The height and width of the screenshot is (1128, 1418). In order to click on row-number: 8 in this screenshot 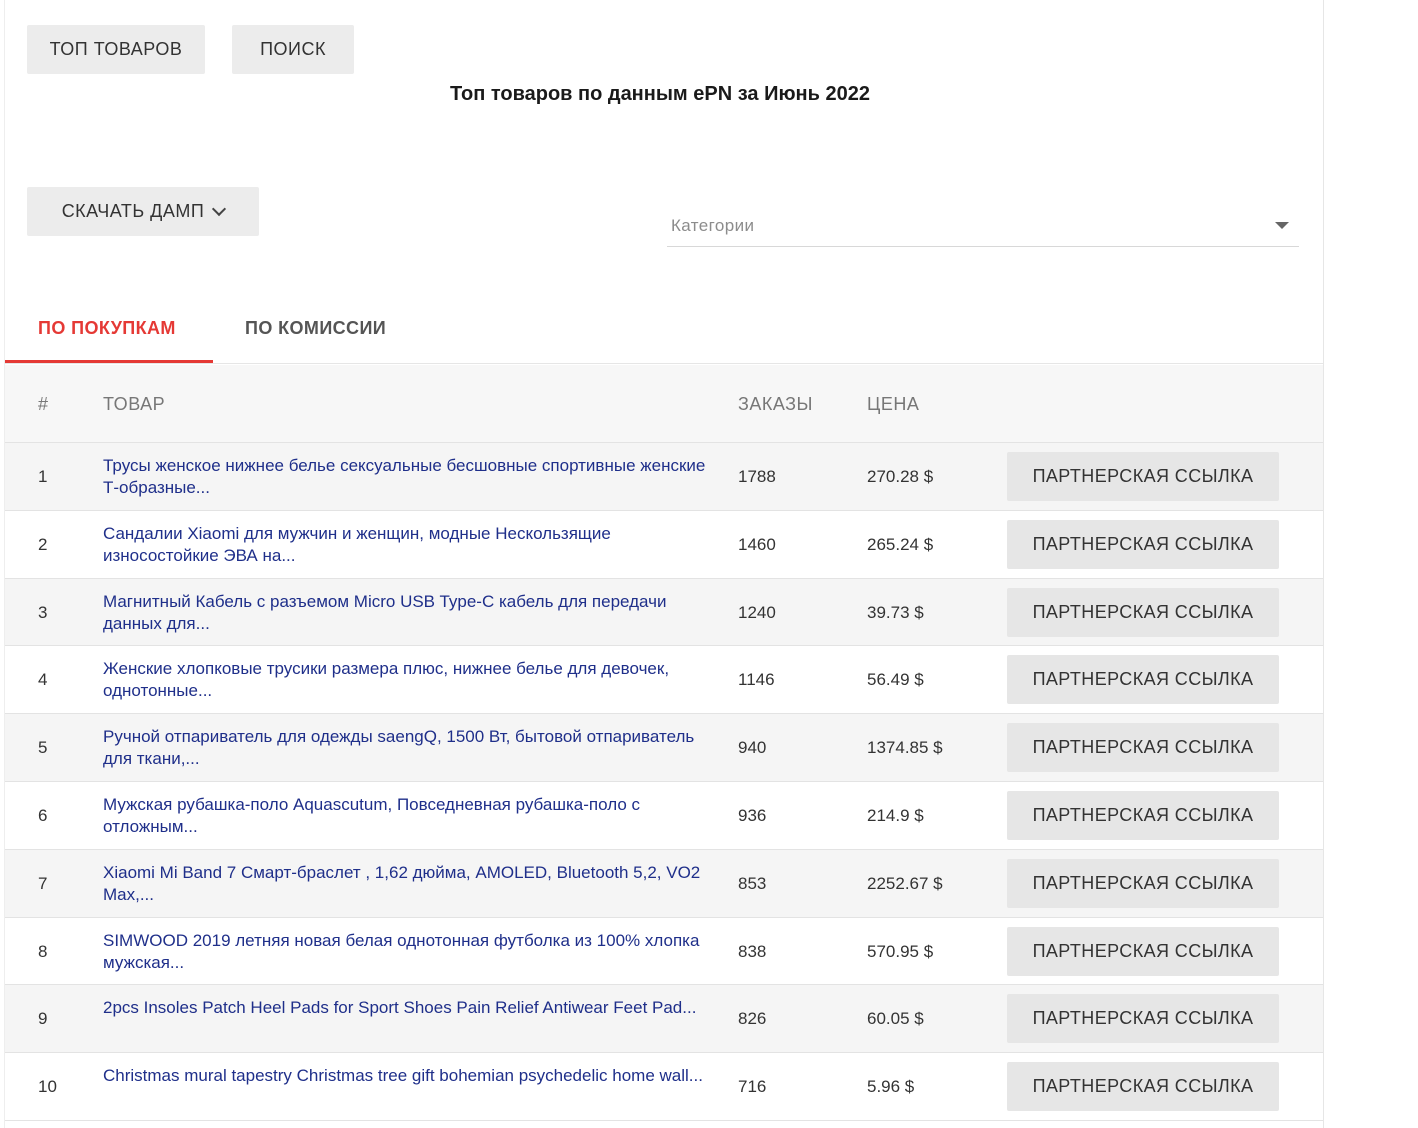, I will do `click(43, 951)`.